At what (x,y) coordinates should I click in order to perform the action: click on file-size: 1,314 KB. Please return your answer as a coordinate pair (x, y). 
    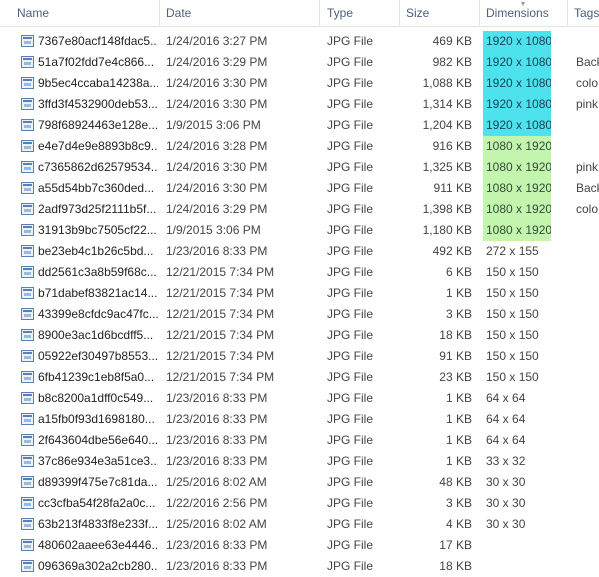
    Looking at the image, I should click on (447, 104).